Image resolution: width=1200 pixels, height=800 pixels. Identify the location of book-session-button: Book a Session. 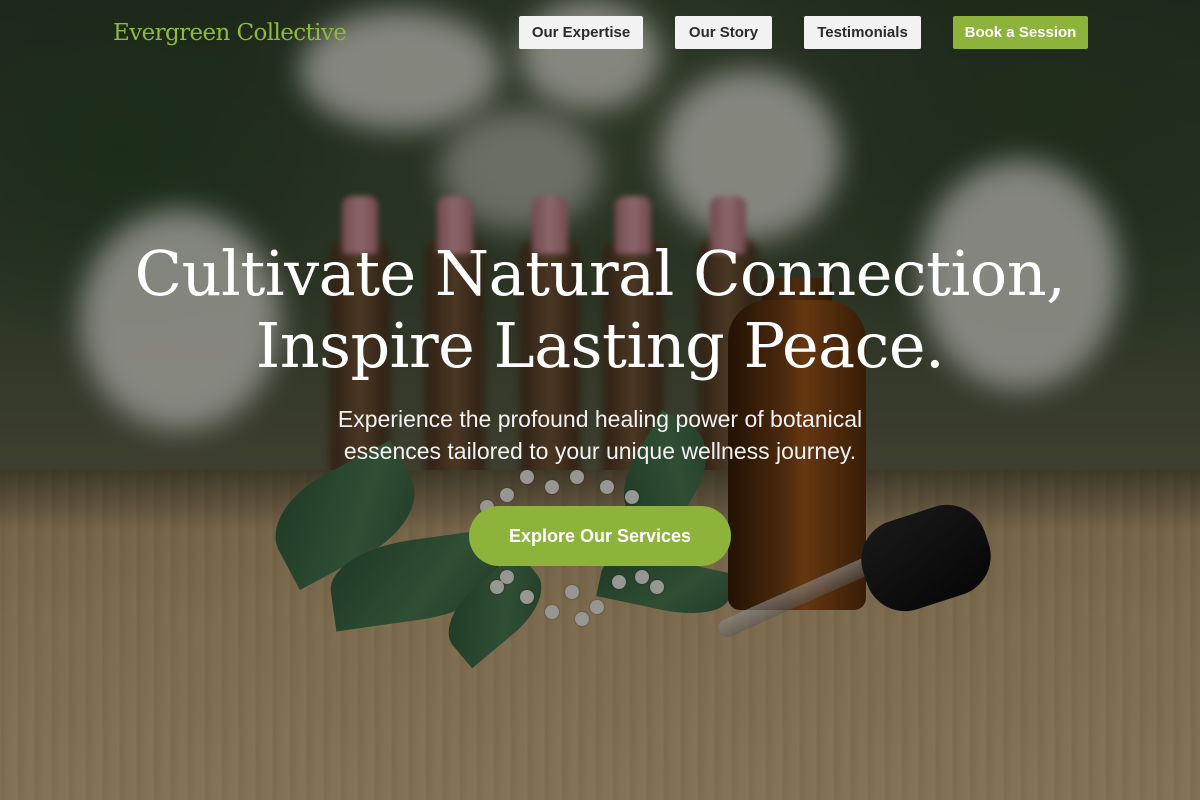
(1020, 32).